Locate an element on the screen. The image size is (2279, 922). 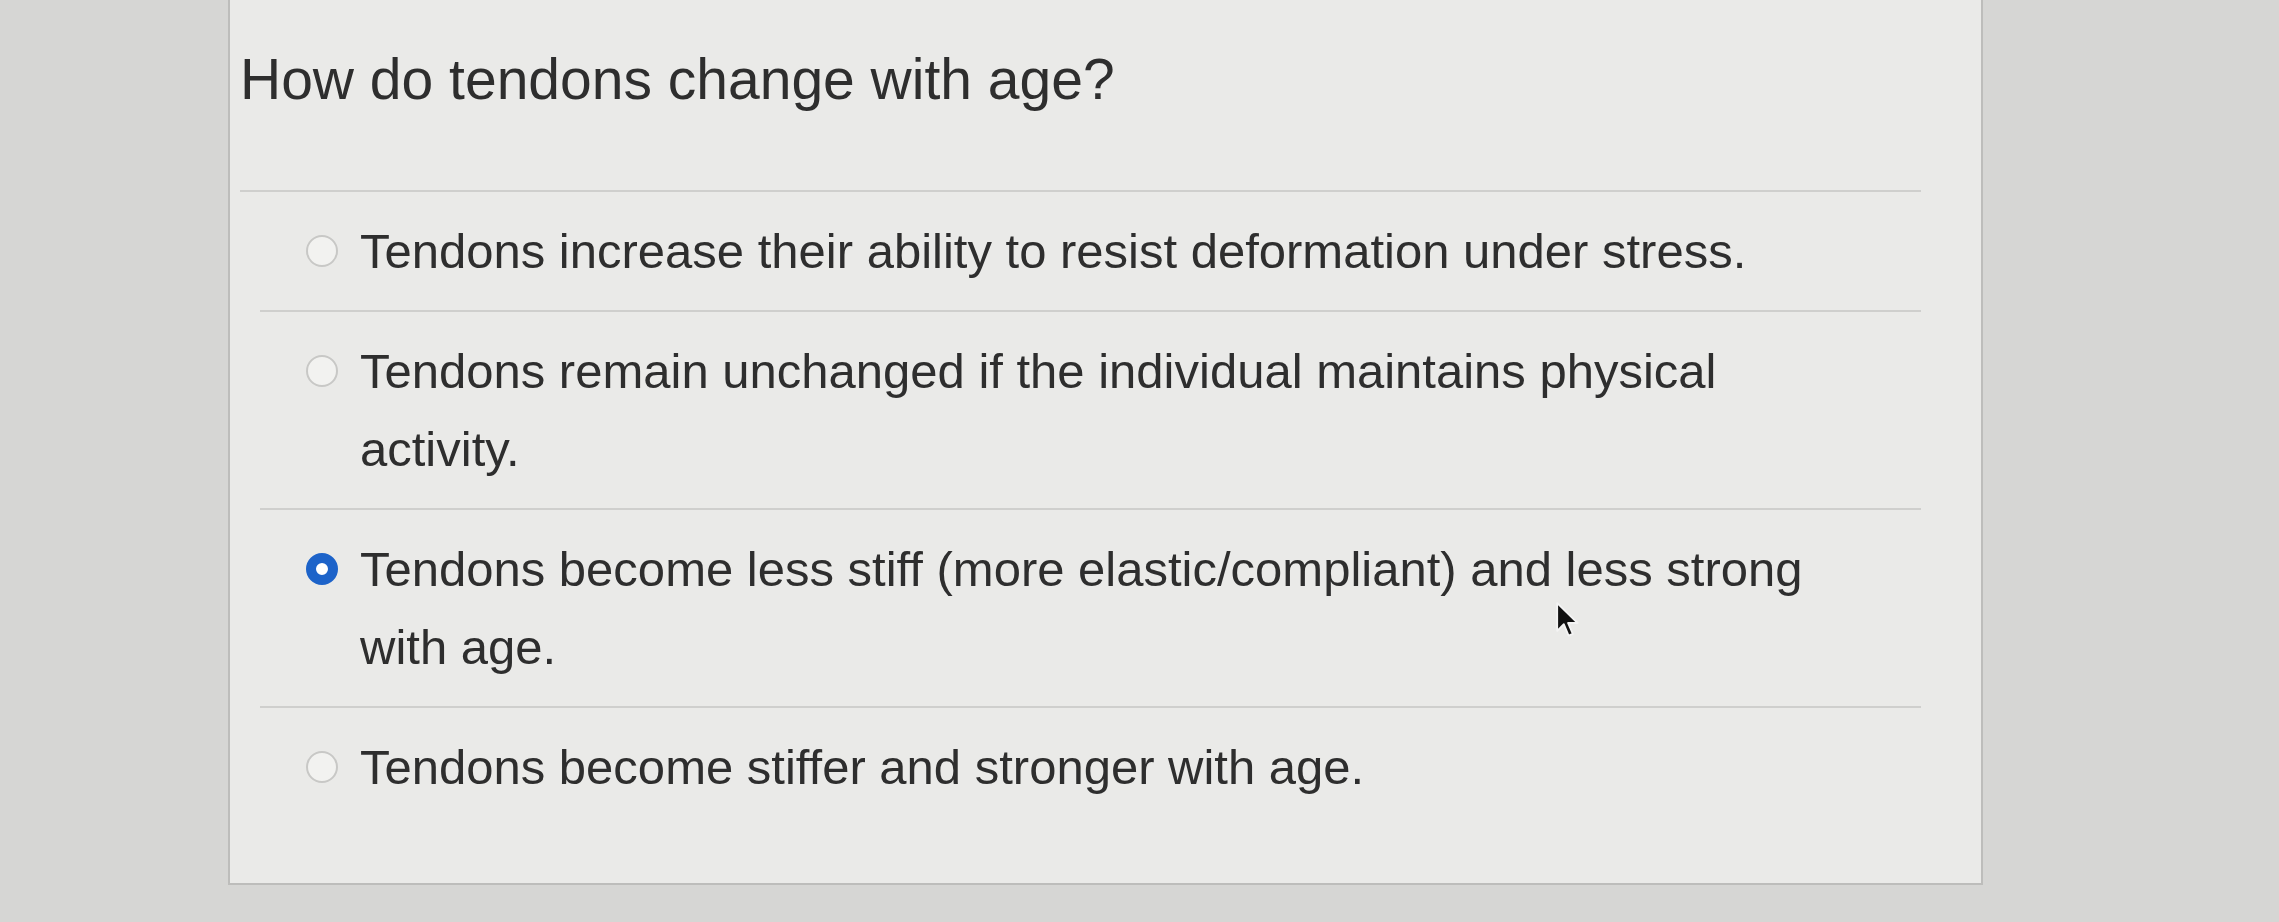
cursor-icon is located at coordinates (1568, 620).